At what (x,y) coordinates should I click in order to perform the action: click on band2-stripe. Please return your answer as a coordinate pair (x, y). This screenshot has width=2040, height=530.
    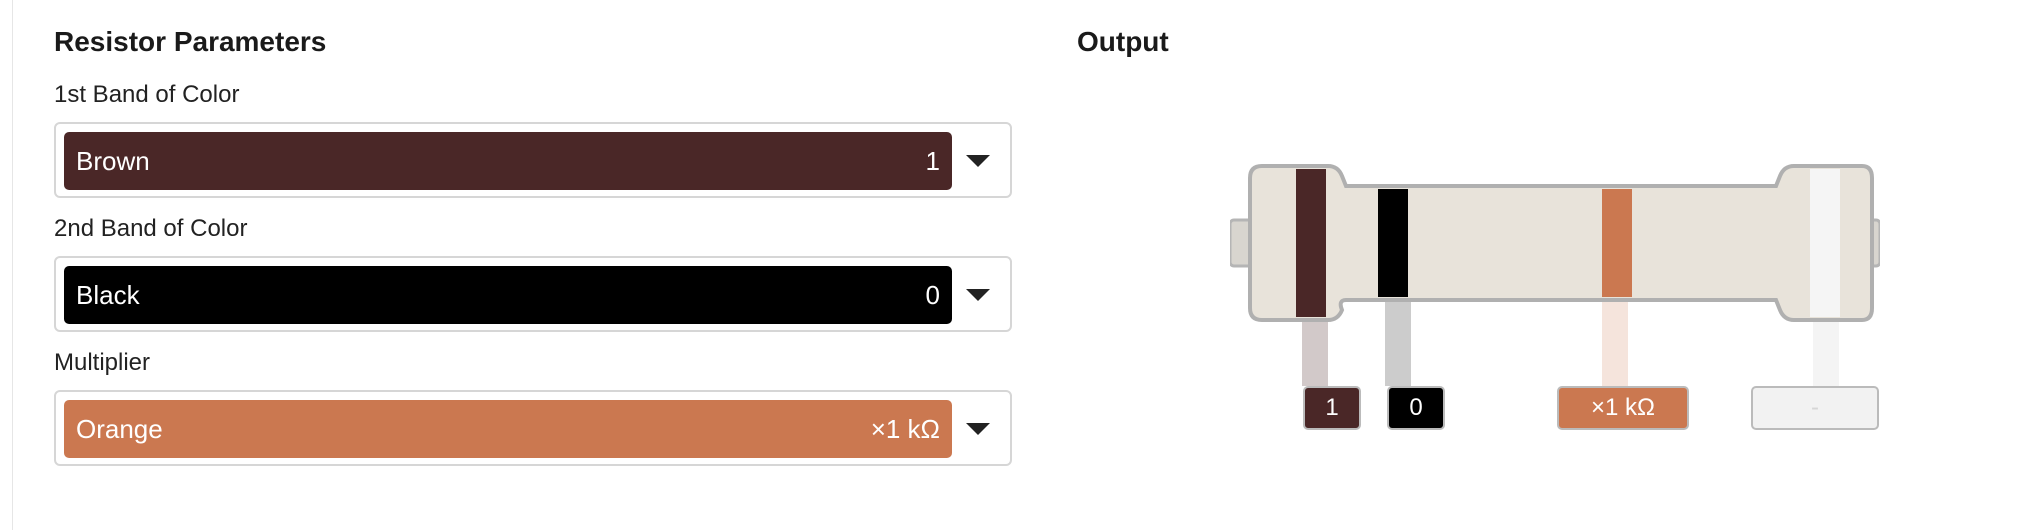
    Looking at the image, I should click on (1393, 243).